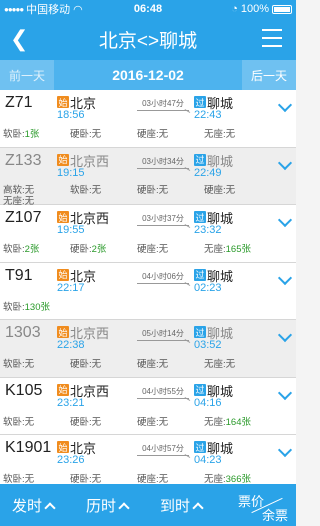 The width and height of the screenshot is (320, 526). Describe the element at coordinates (227, 479) in the screenshot. I see `seat-availability: 无座:366张` at that location.